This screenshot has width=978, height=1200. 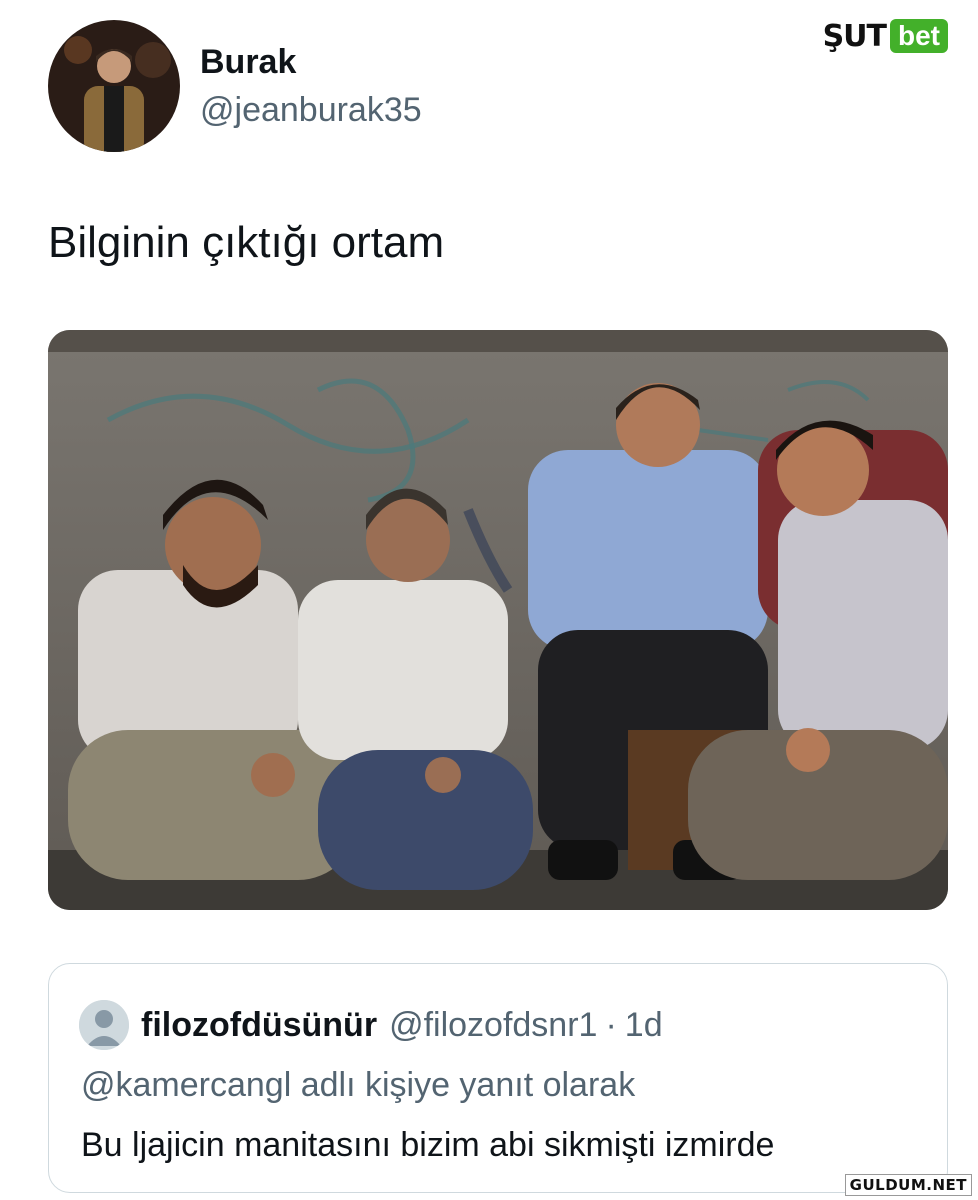 I want to click on quoted-timestamp: 1d, so click(x=644, y=1025).